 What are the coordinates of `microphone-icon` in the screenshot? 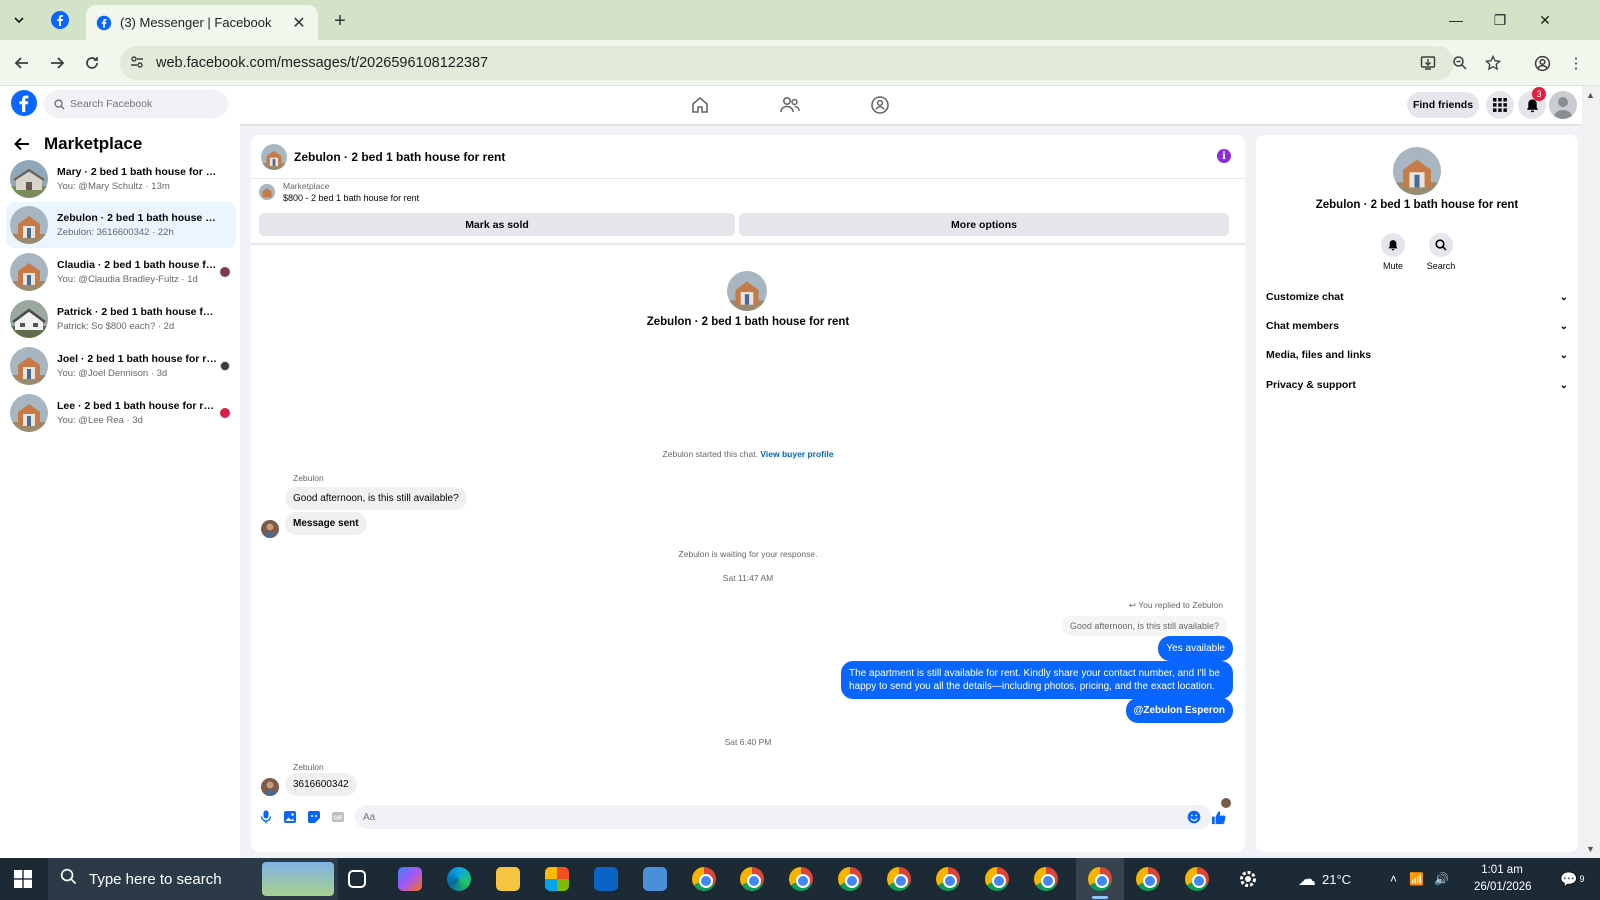 It's located at (266, 817).